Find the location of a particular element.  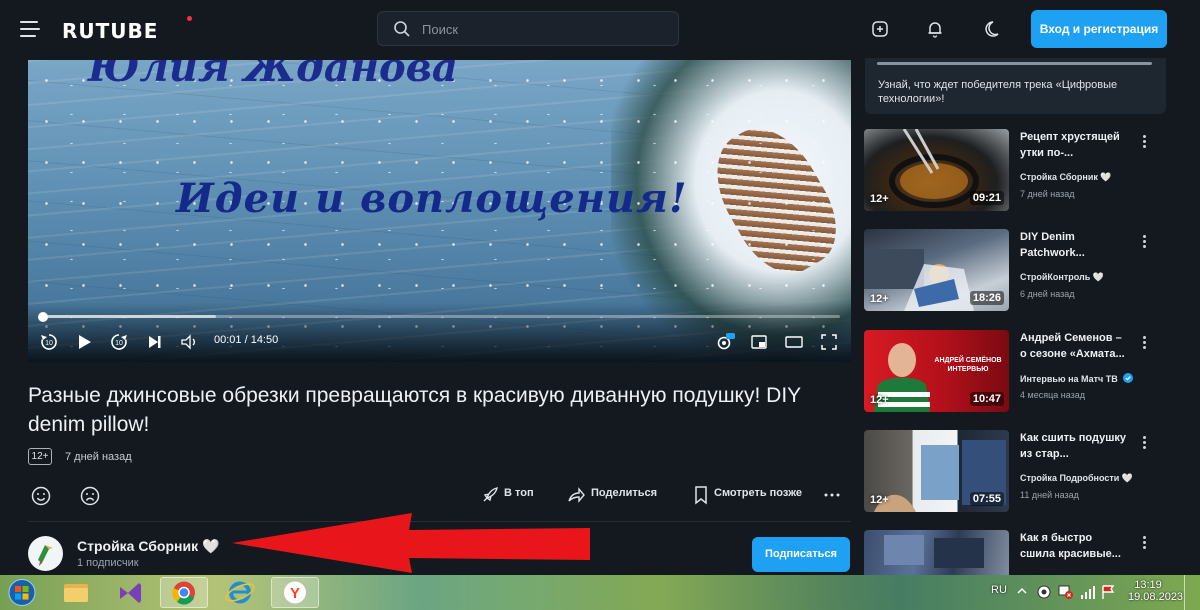

verified-icon is located at coordinates (1128, 378).